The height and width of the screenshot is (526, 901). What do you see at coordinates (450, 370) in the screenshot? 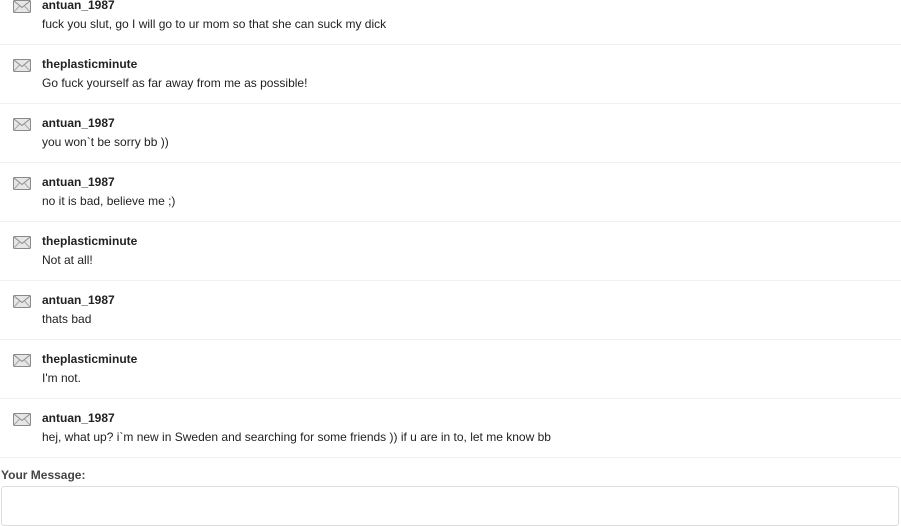
I see `message-item: theplasticminute I'm not.` at bounding box center [450, 370].